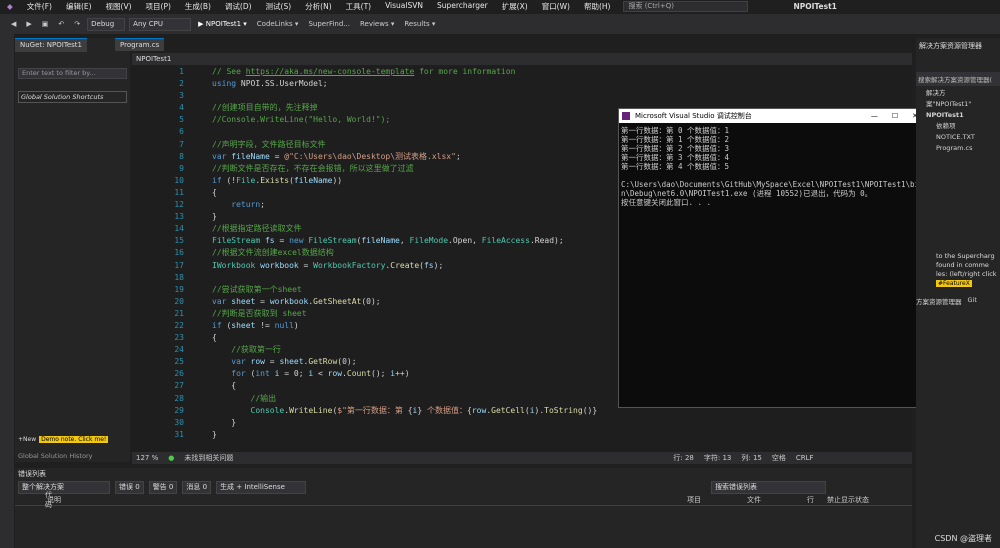  Describe the element at coordinates (404, 120) in the screenshot. I see `code-line: //Console.WriteLine("Hello, World!");` at that location.